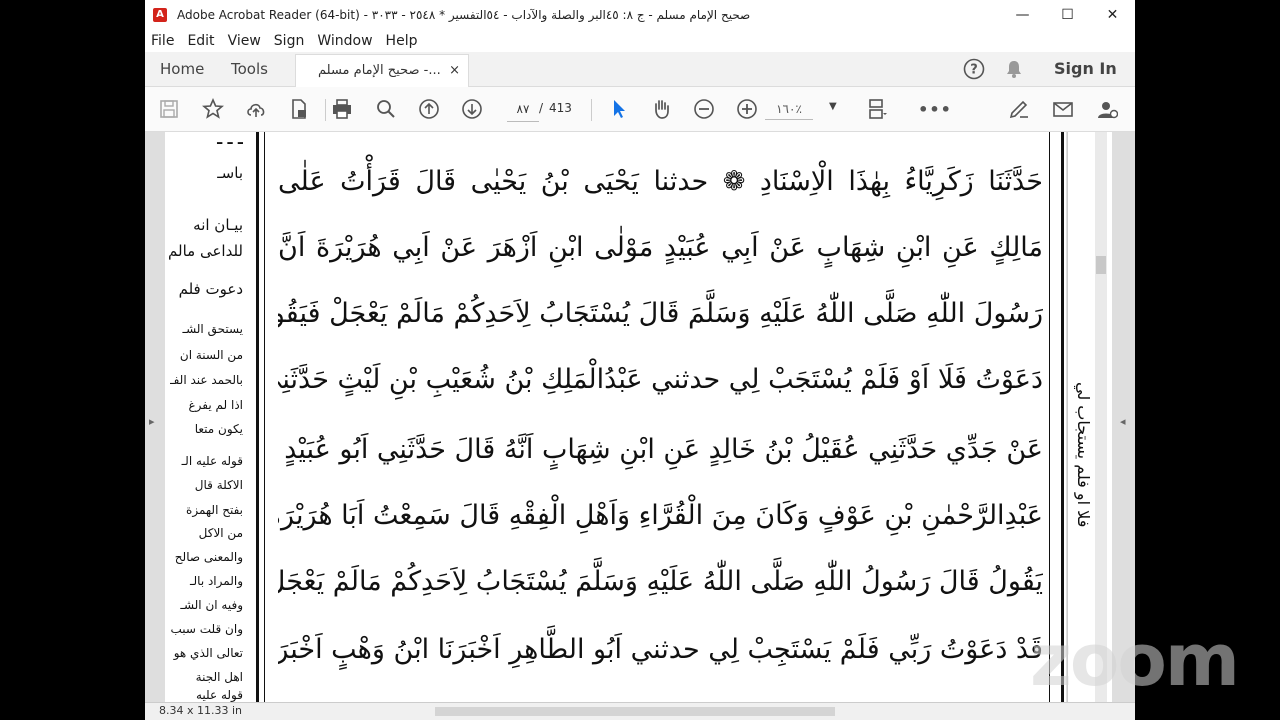 The image size is (1280, 720). I want to click on page-total: 413, so click(560, 108).